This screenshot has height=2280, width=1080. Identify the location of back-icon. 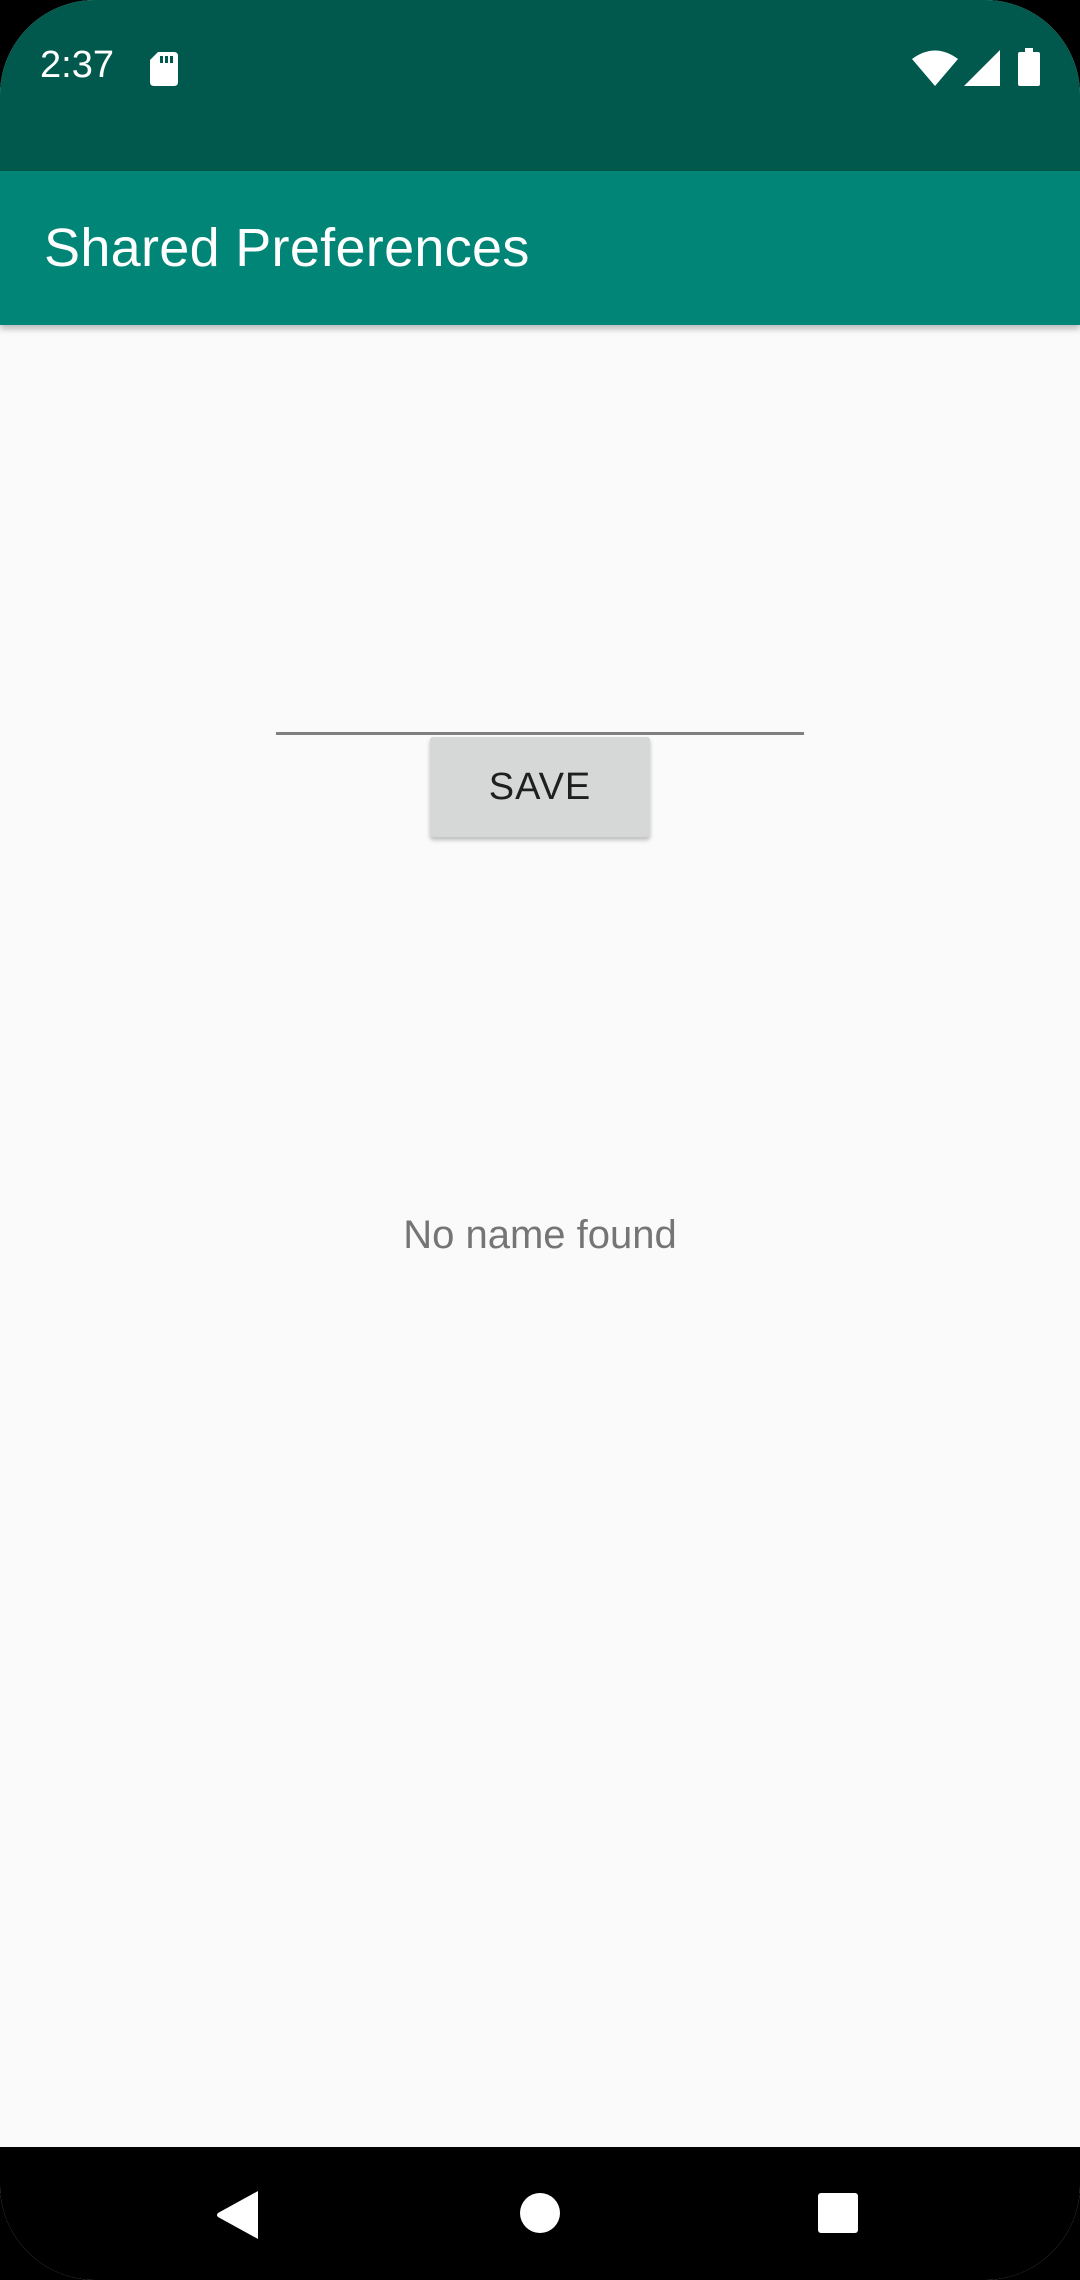
(240, 2215).